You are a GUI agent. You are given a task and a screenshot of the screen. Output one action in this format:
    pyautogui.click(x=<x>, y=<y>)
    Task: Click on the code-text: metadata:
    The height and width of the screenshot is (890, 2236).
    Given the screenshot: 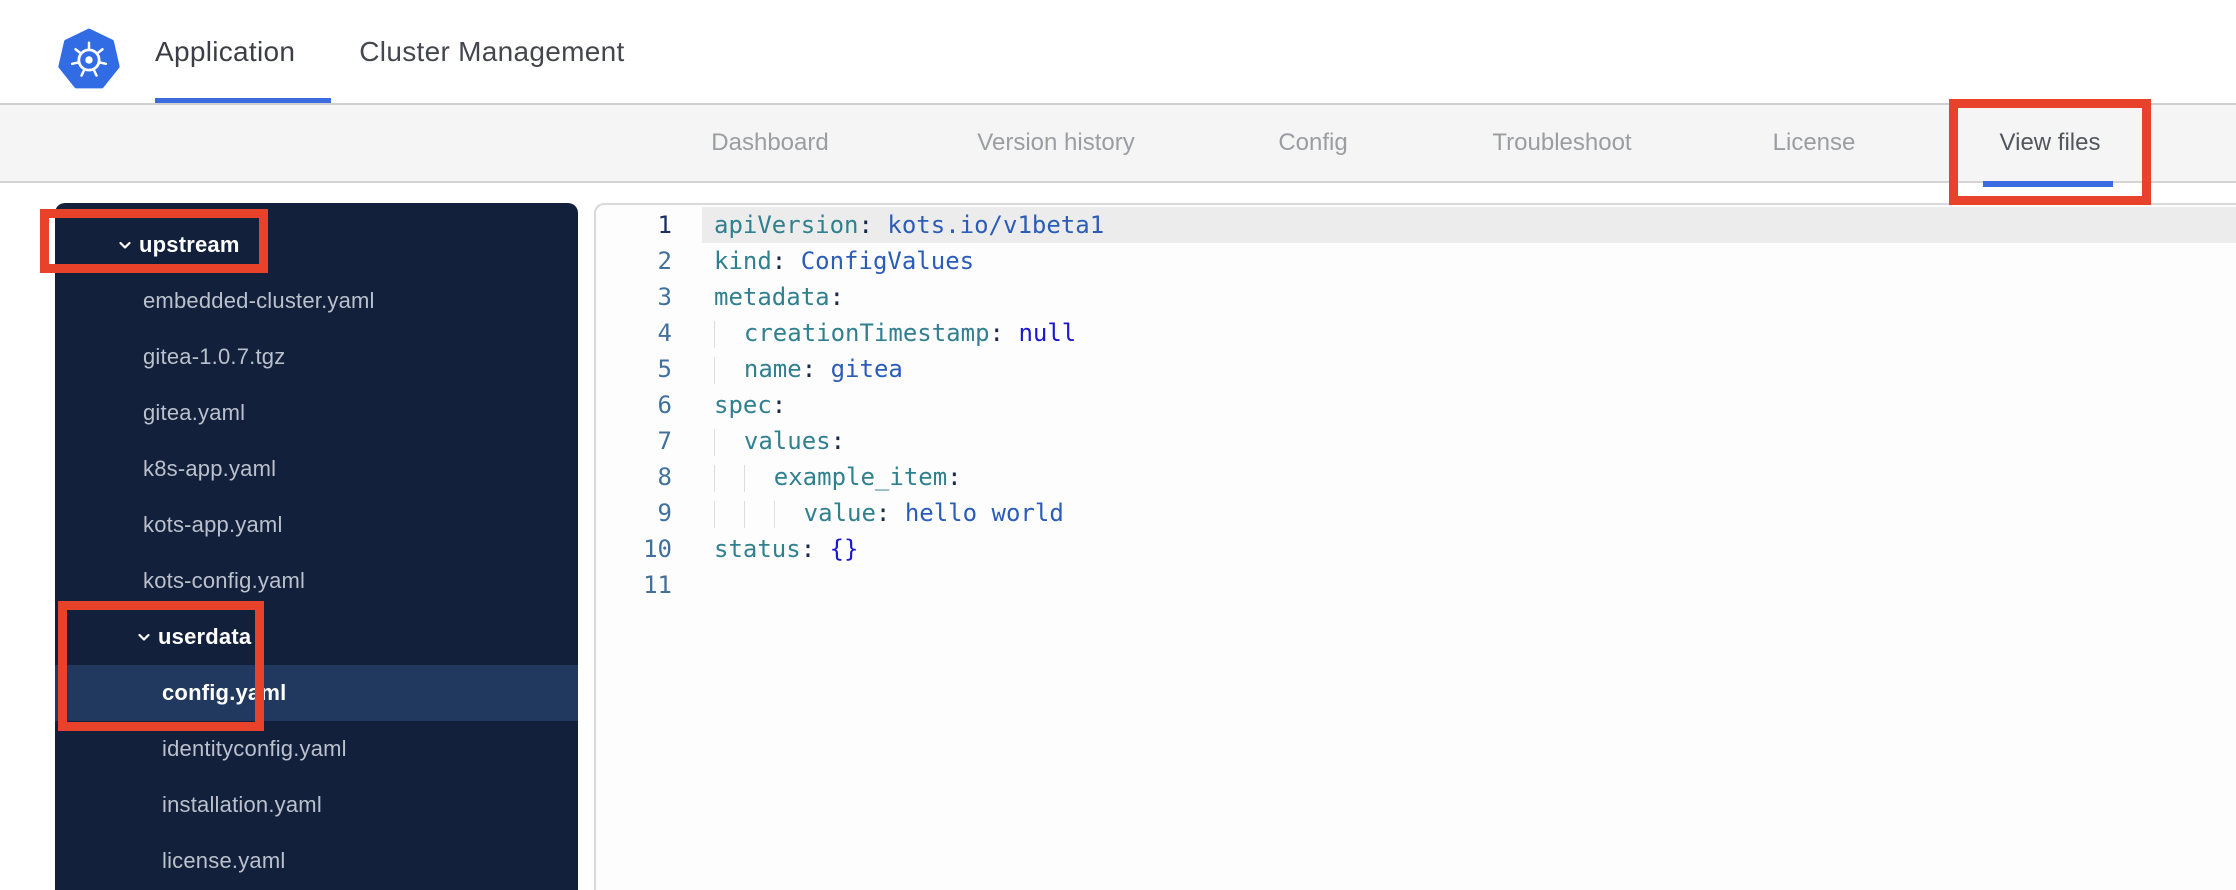 What is the action you would take?
    pyautogui.click(x=779, y=297)
    